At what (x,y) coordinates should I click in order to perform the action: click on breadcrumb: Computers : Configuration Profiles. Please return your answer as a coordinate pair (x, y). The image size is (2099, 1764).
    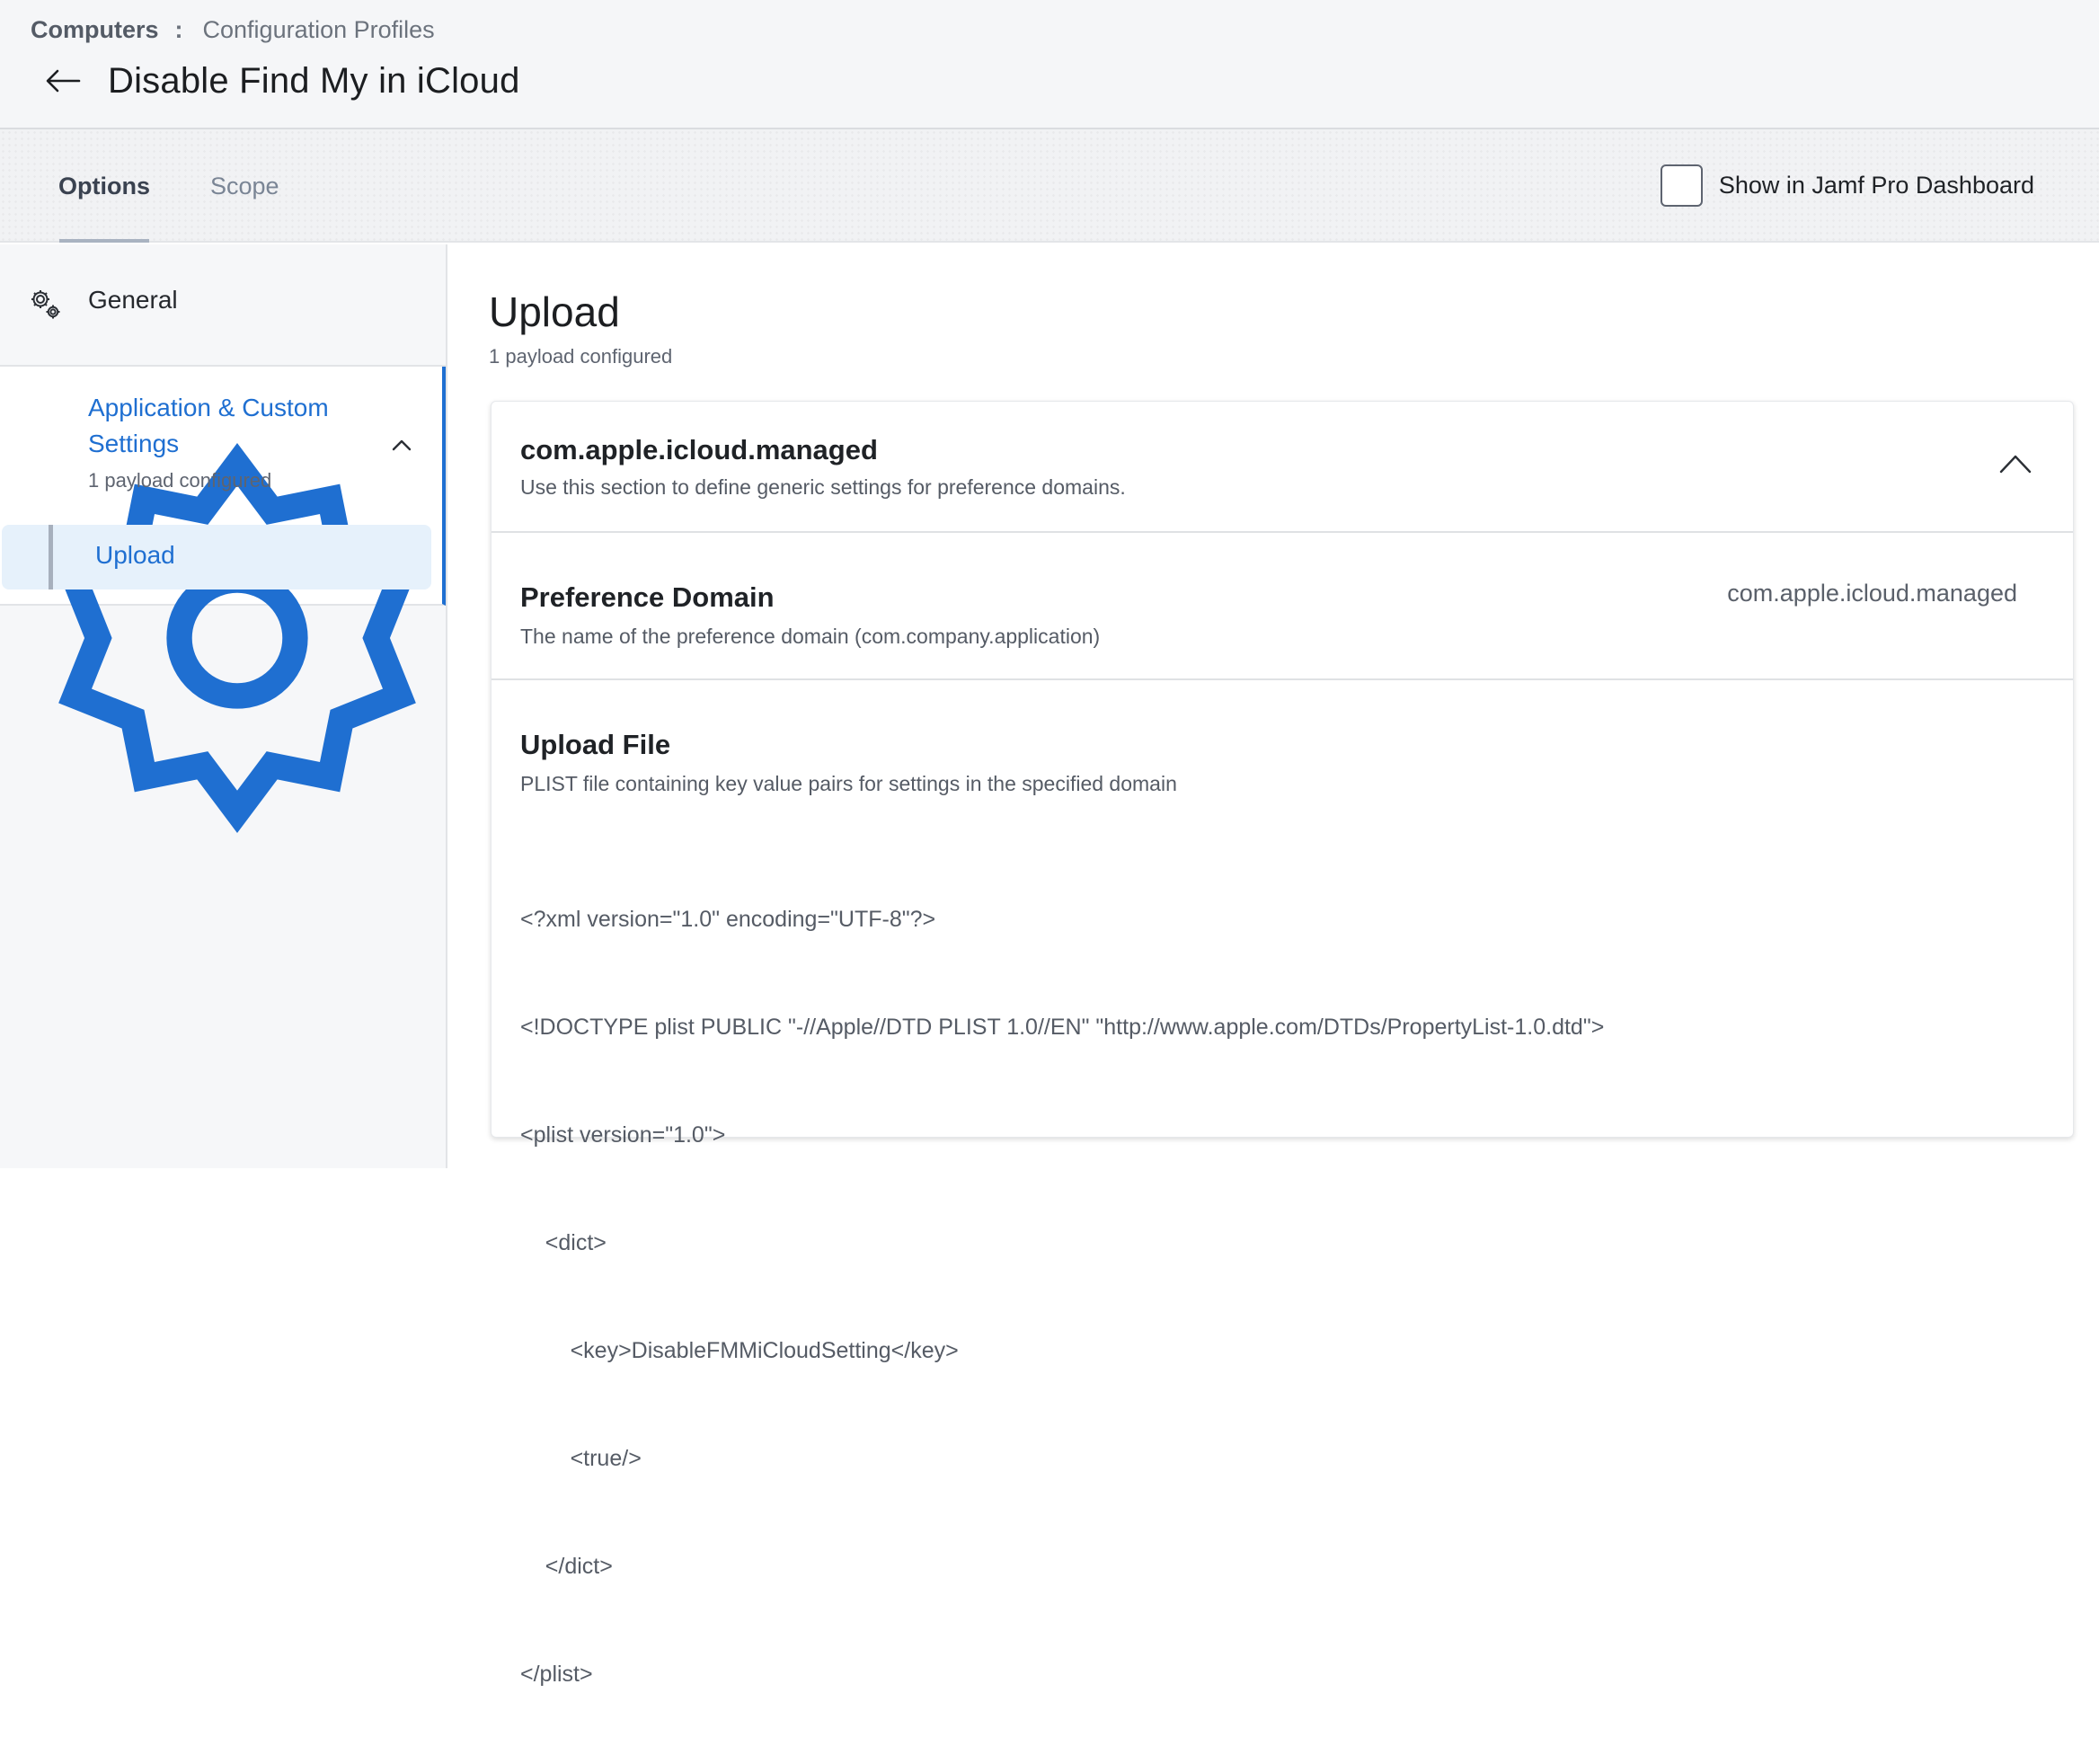
    Looking at the image, I should click on (233, 30).